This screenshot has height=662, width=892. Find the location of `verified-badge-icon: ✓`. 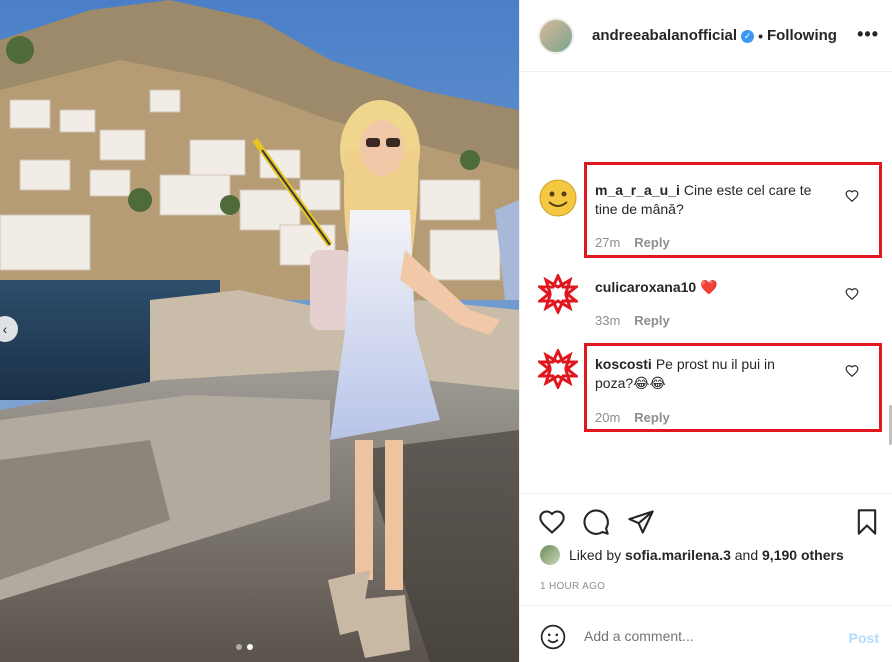

verified-badge-icon: ✓ is located at coordinates (748, 36).